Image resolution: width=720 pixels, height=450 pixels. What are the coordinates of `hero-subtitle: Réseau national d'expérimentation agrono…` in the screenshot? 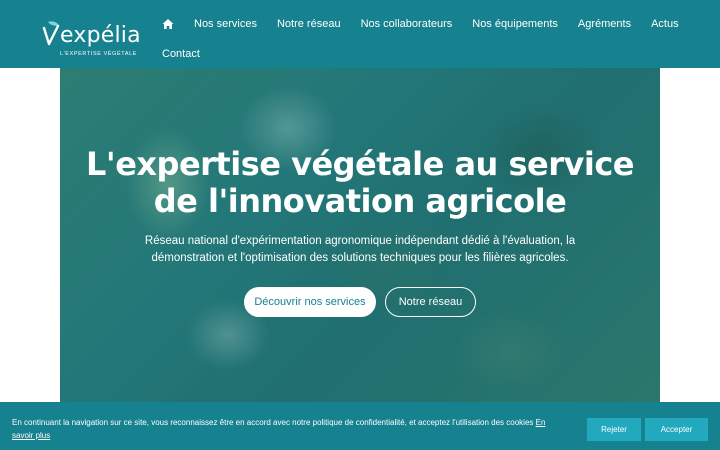 It's located at (360, 249).